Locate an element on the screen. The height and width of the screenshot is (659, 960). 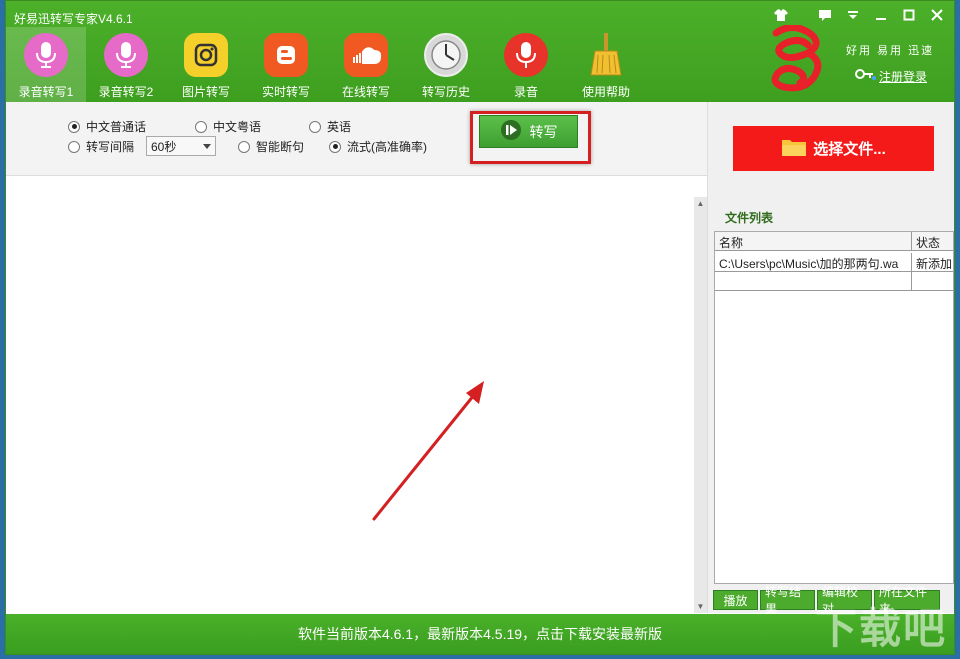
file-actions: 播放 转写结果 编辑校对 所在文件夹 is located at coordinates (826, 600).